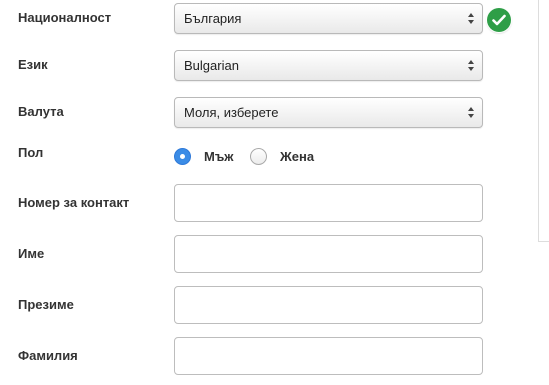 The width and height of the screenshot is (549, 385). I want to click on currency-select-value: Моля, изберете, so click(231, 112).